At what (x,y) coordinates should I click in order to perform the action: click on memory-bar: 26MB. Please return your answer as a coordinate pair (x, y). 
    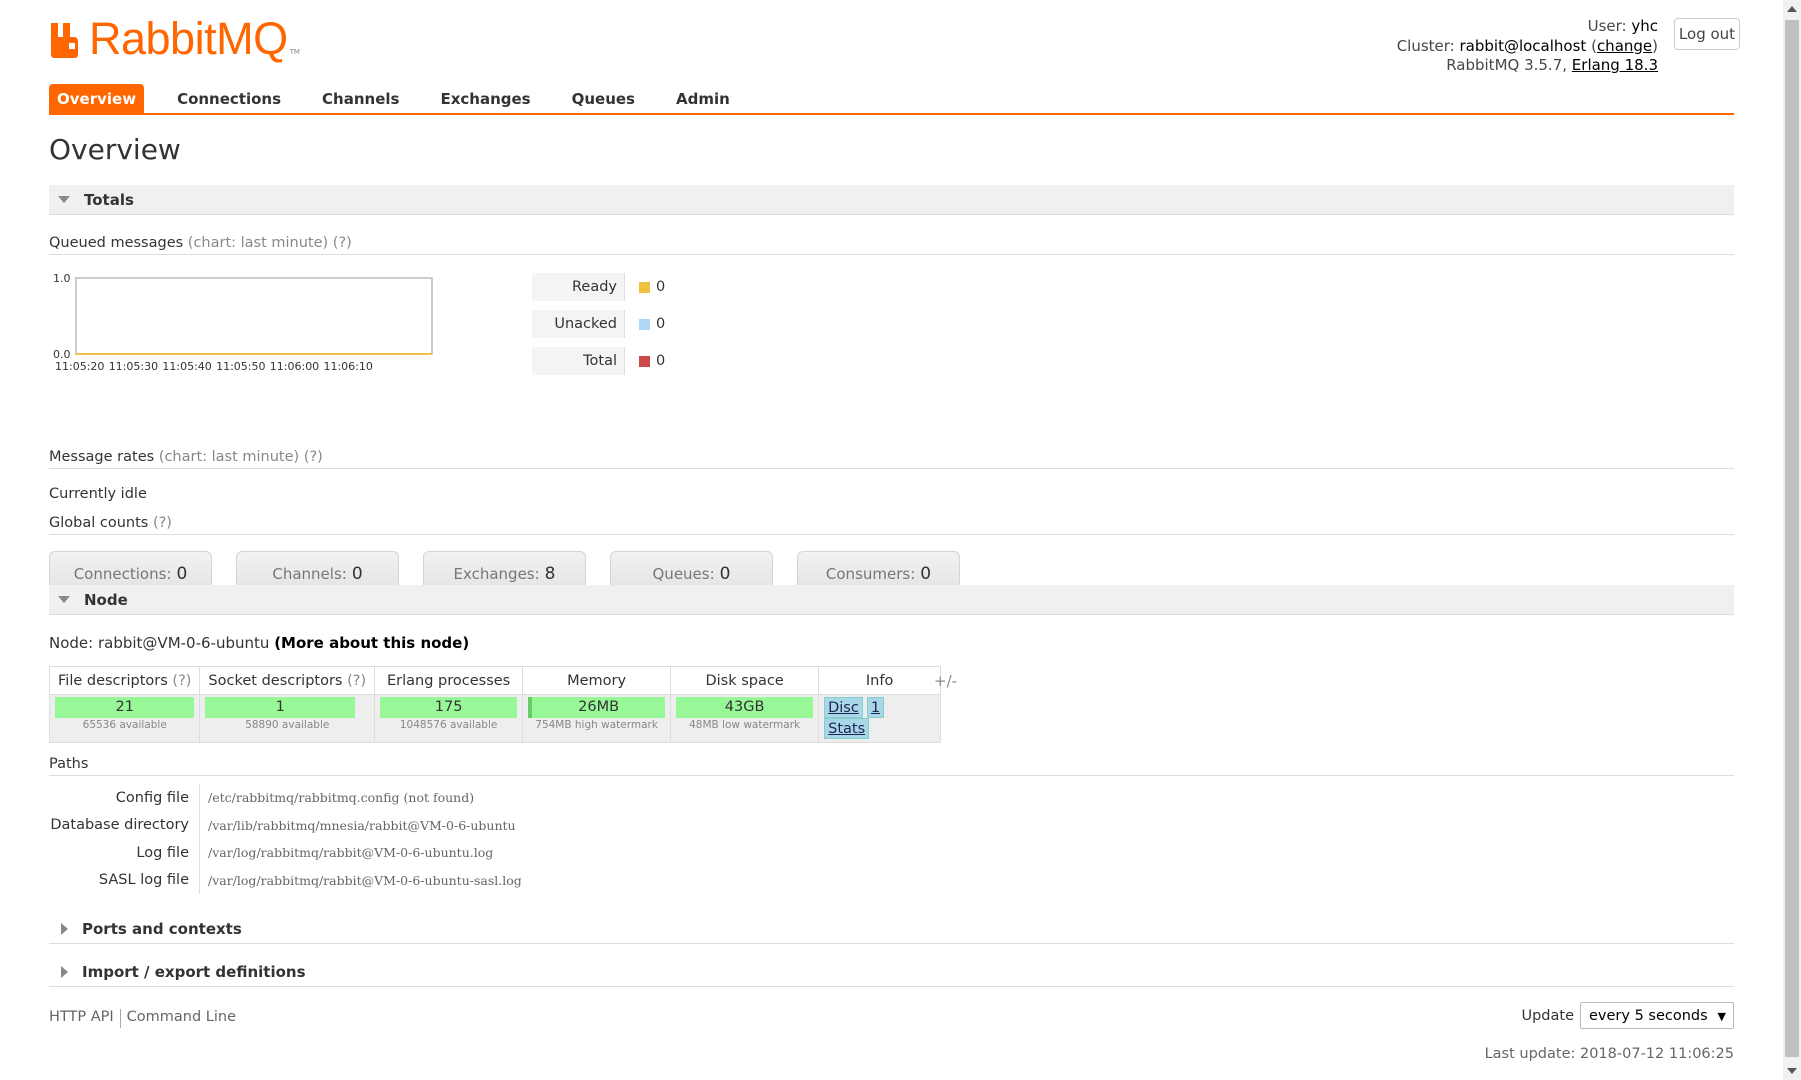
    Looking at the image, I should click on (597, 707).